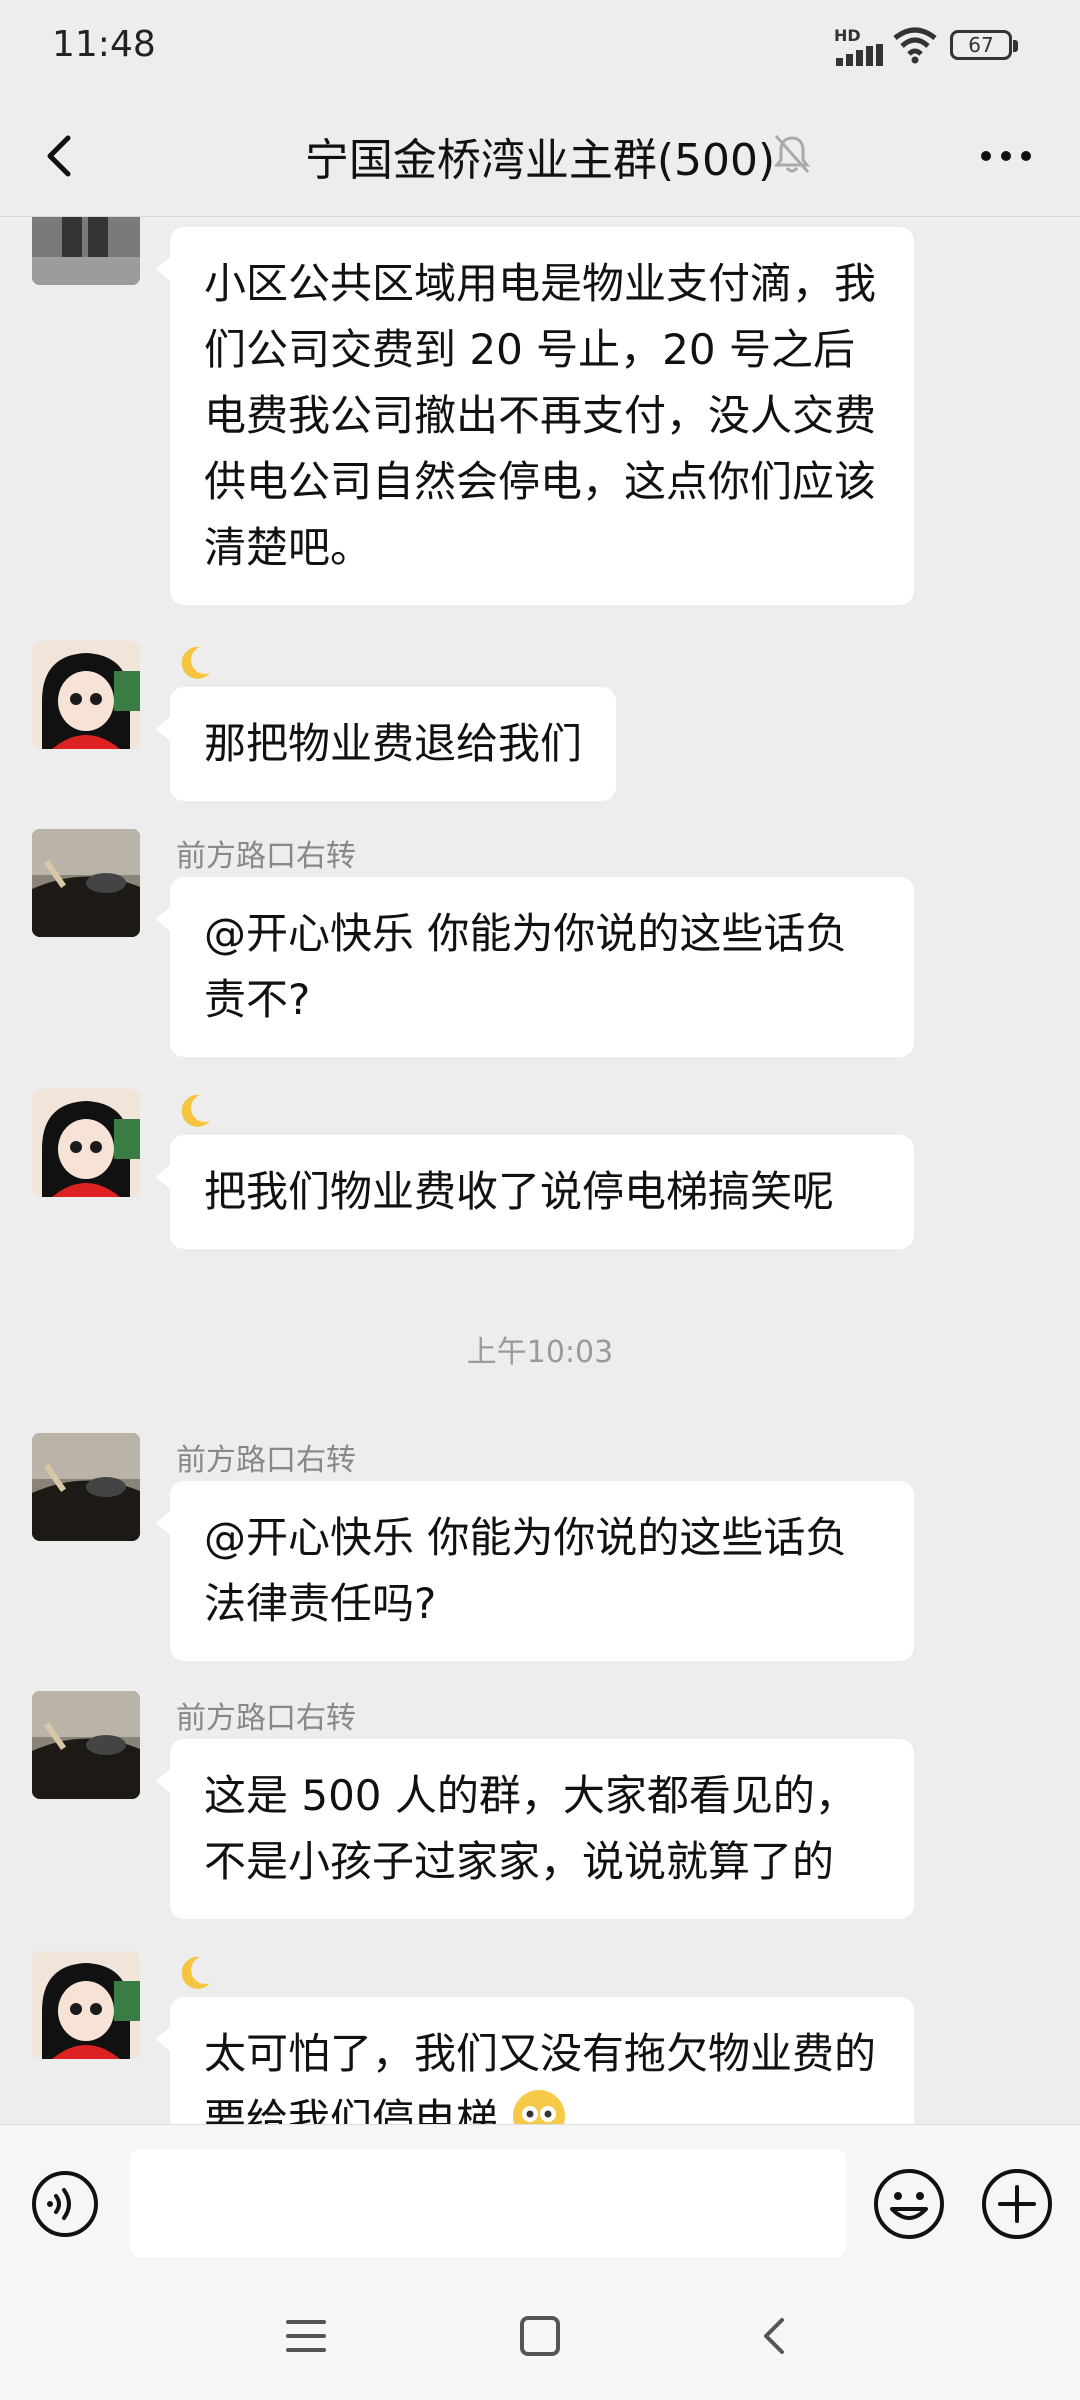 This screenshot has height=2400, width=1080. Describe the element at coordinates (488, 2203) in the screenshot. I see `message-input` at that location.